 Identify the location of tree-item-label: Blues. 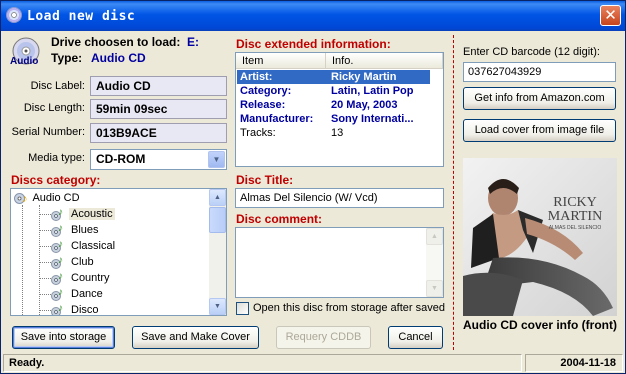
(85, 230).